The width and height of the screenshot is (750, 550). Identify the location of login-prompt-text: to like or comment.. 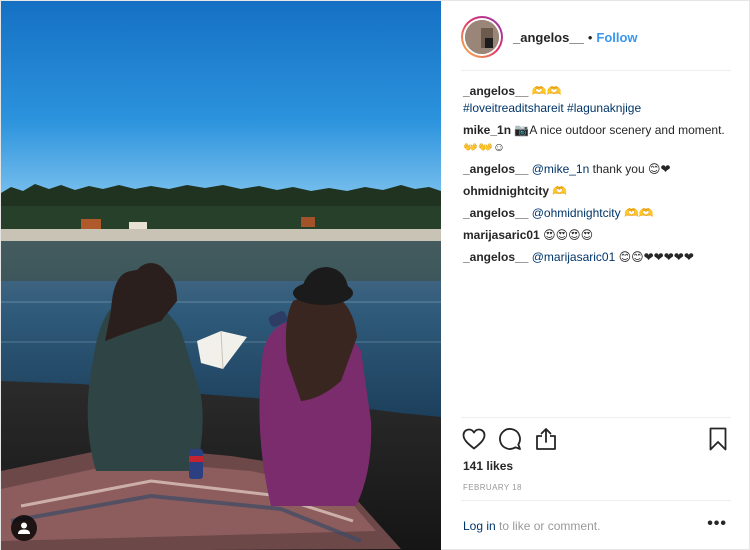
(550, 526).